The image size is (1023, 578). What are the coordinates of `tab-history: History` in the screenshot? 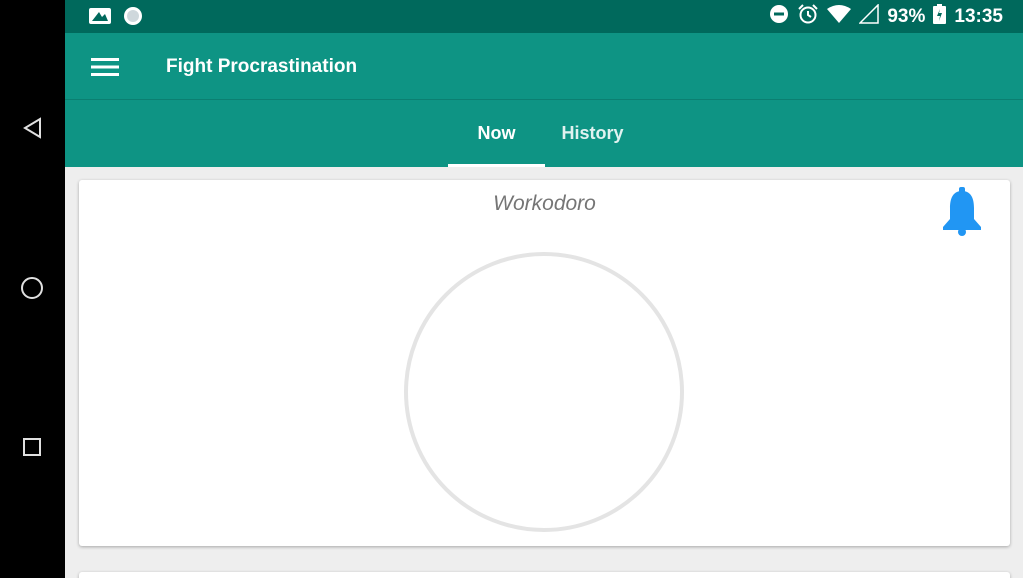 It's located at (592, 133).